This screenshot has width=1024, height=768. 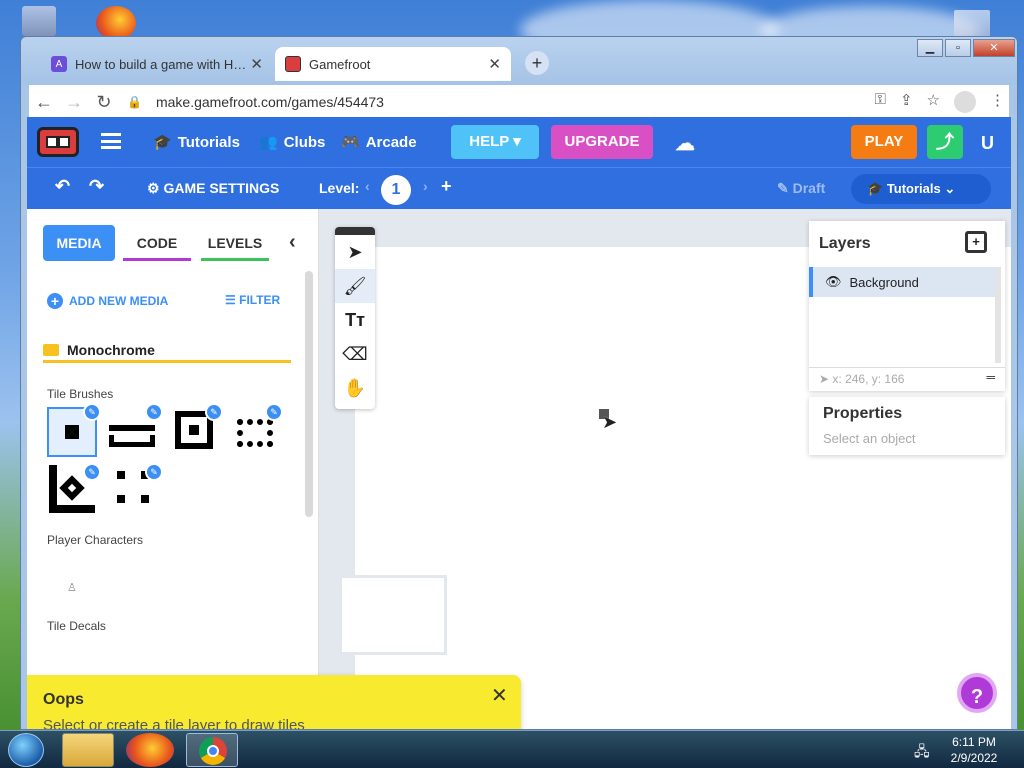 What do you see at coordinates (79, 243) in the screenshot?
I see `tab-media: MEDIA` at bounding box center [79, 243].